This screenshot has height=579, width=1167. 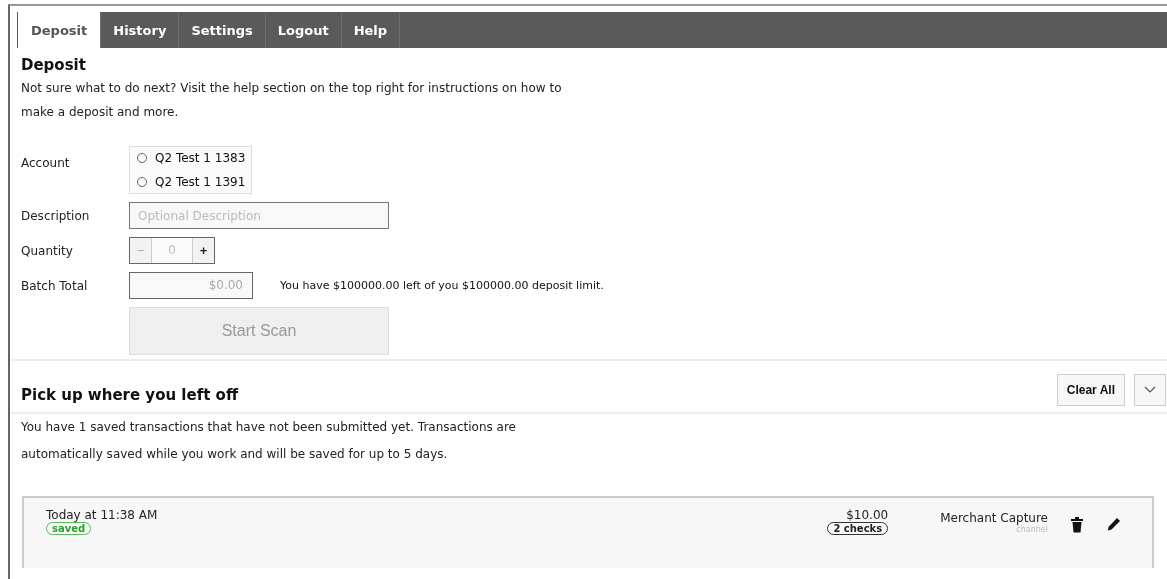 What do you see at coordinates (442, 285) in the screenshot?
I see `limit-note: You have $100000.00 left of you $100000.00 deposit limit.` at bounding box center [442, 285].